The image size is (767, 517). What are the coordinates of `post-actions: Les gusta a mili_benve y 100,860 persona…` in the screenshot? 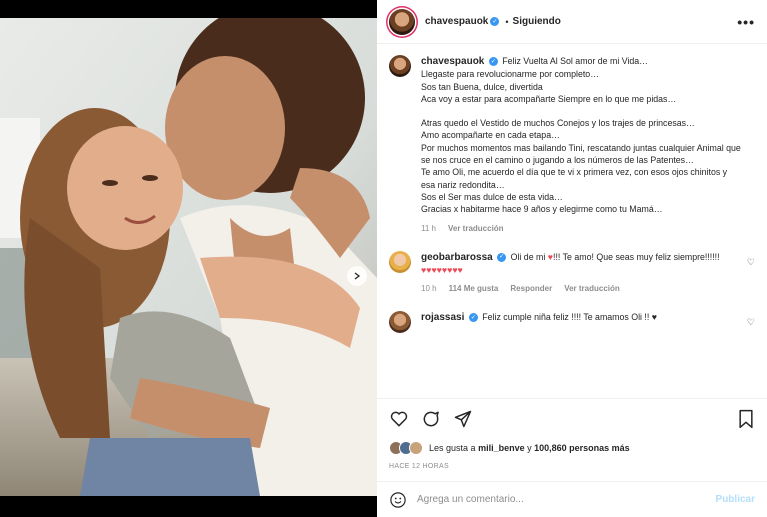 It's located at (572, 434).